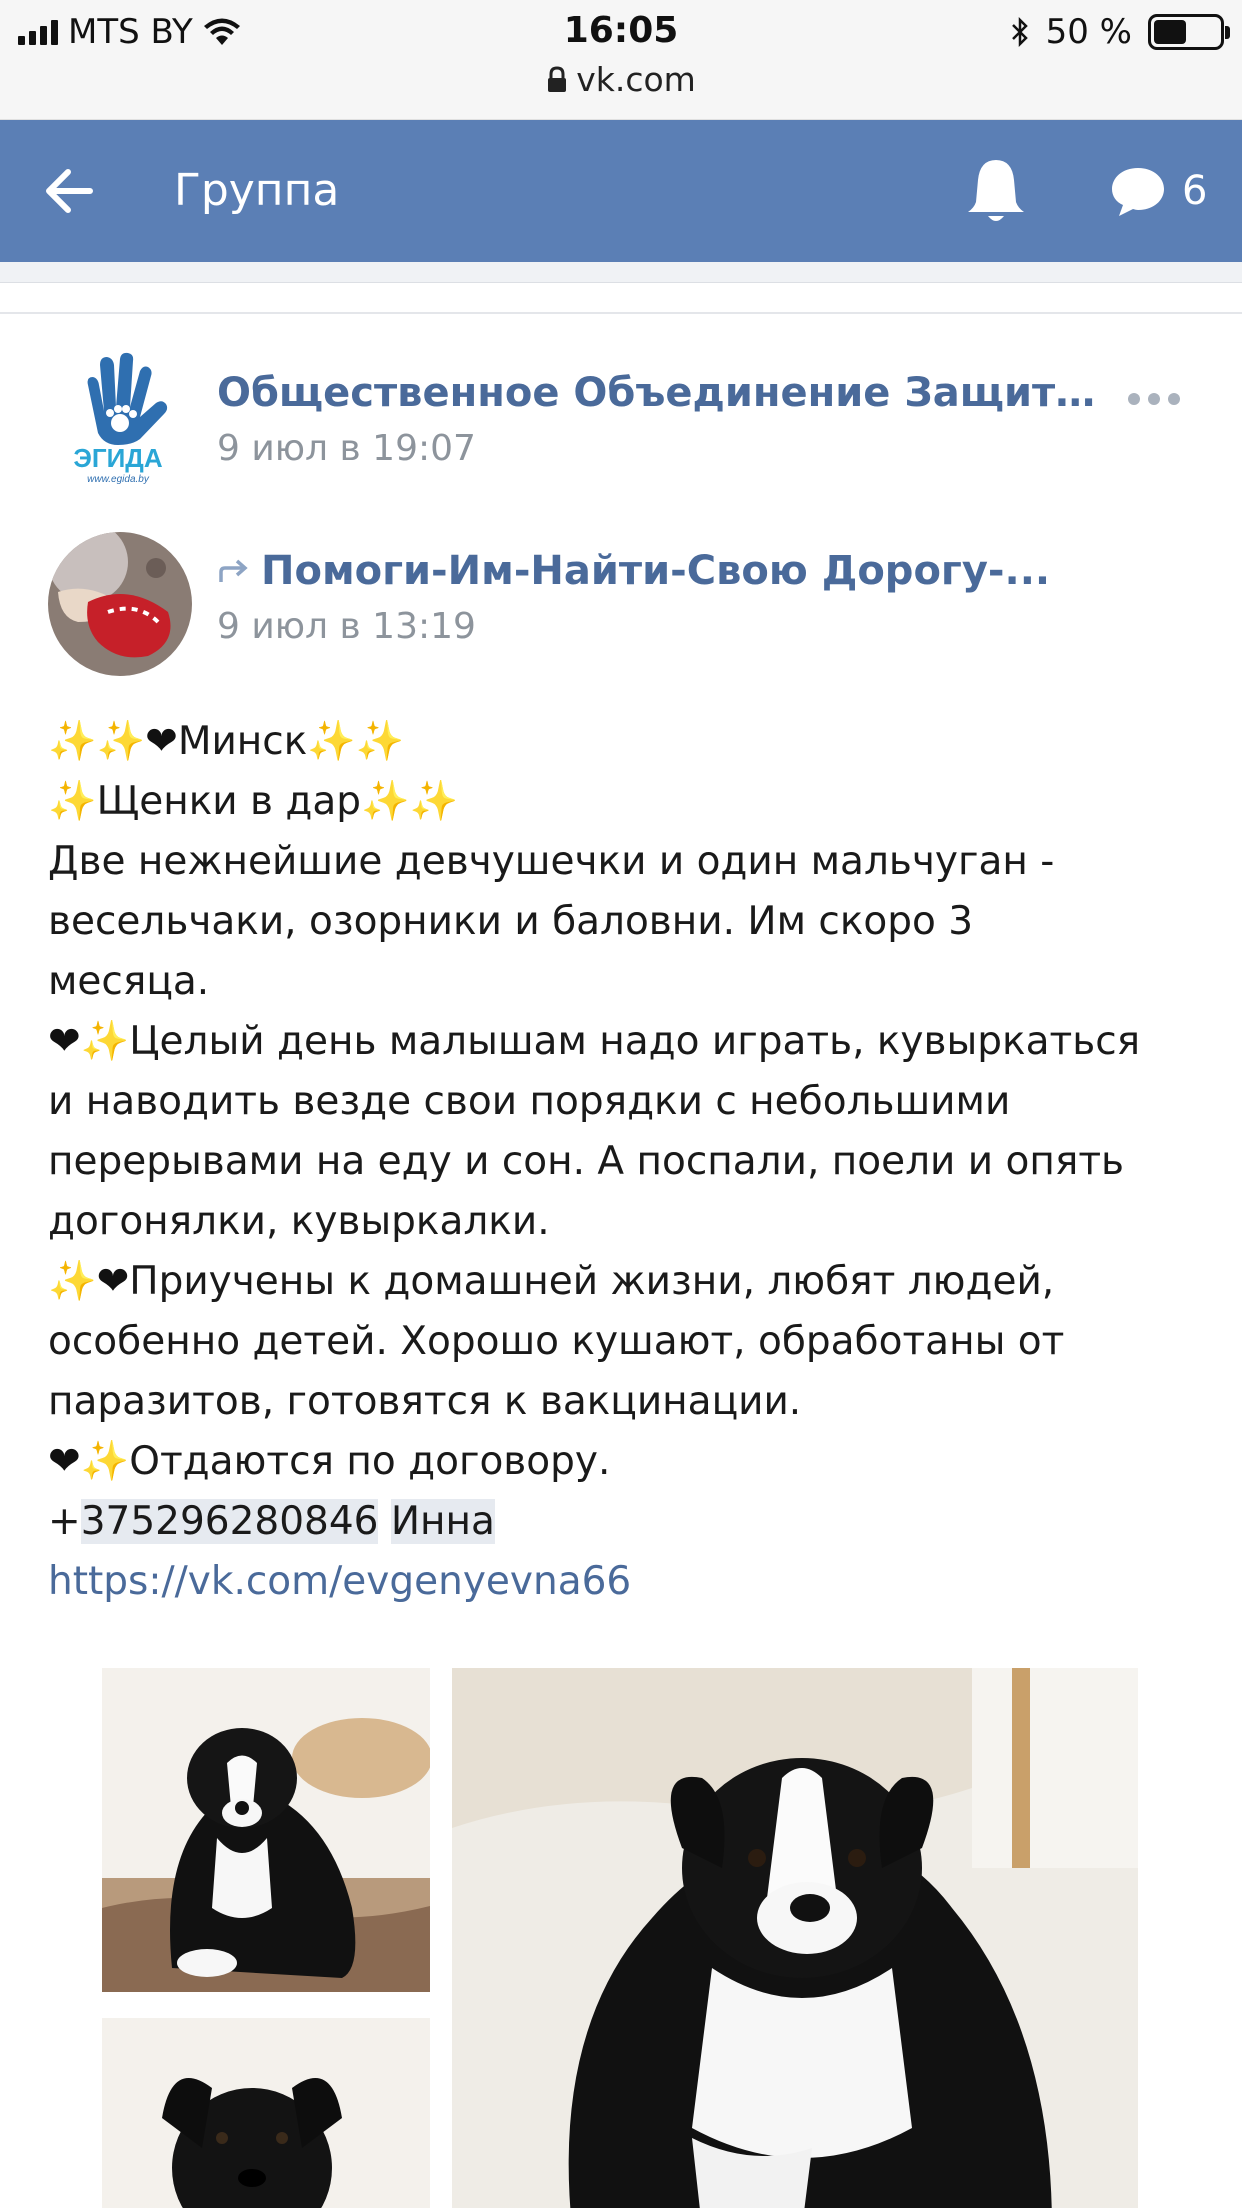 Image resolution: width=1242 pixels, height=2208 pixels. I want to click on contact-line: +375296280846 Инна, so click(628, 1522).